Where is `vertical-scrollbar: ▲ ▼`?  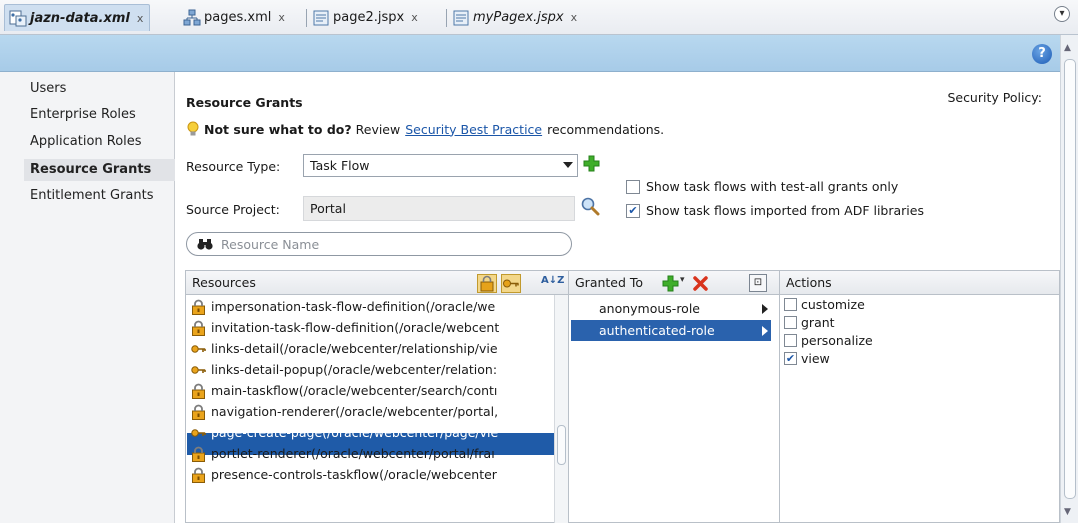
vertical-scrollbar: ▲ ▼ is located at coordinates (1069, 279).